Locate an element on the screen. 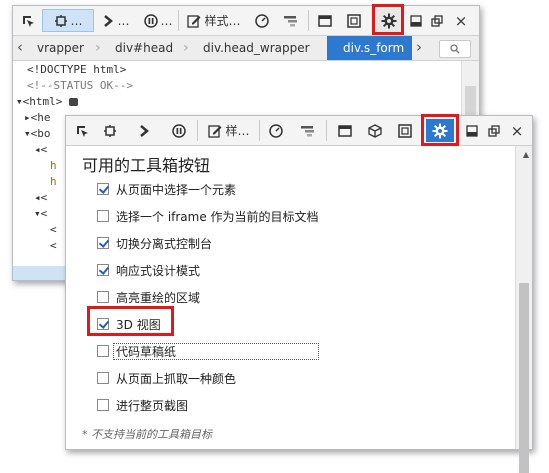  toolbox-buttons-heading: 可用的工具箱按钮 is located at coordinates (146, 165).